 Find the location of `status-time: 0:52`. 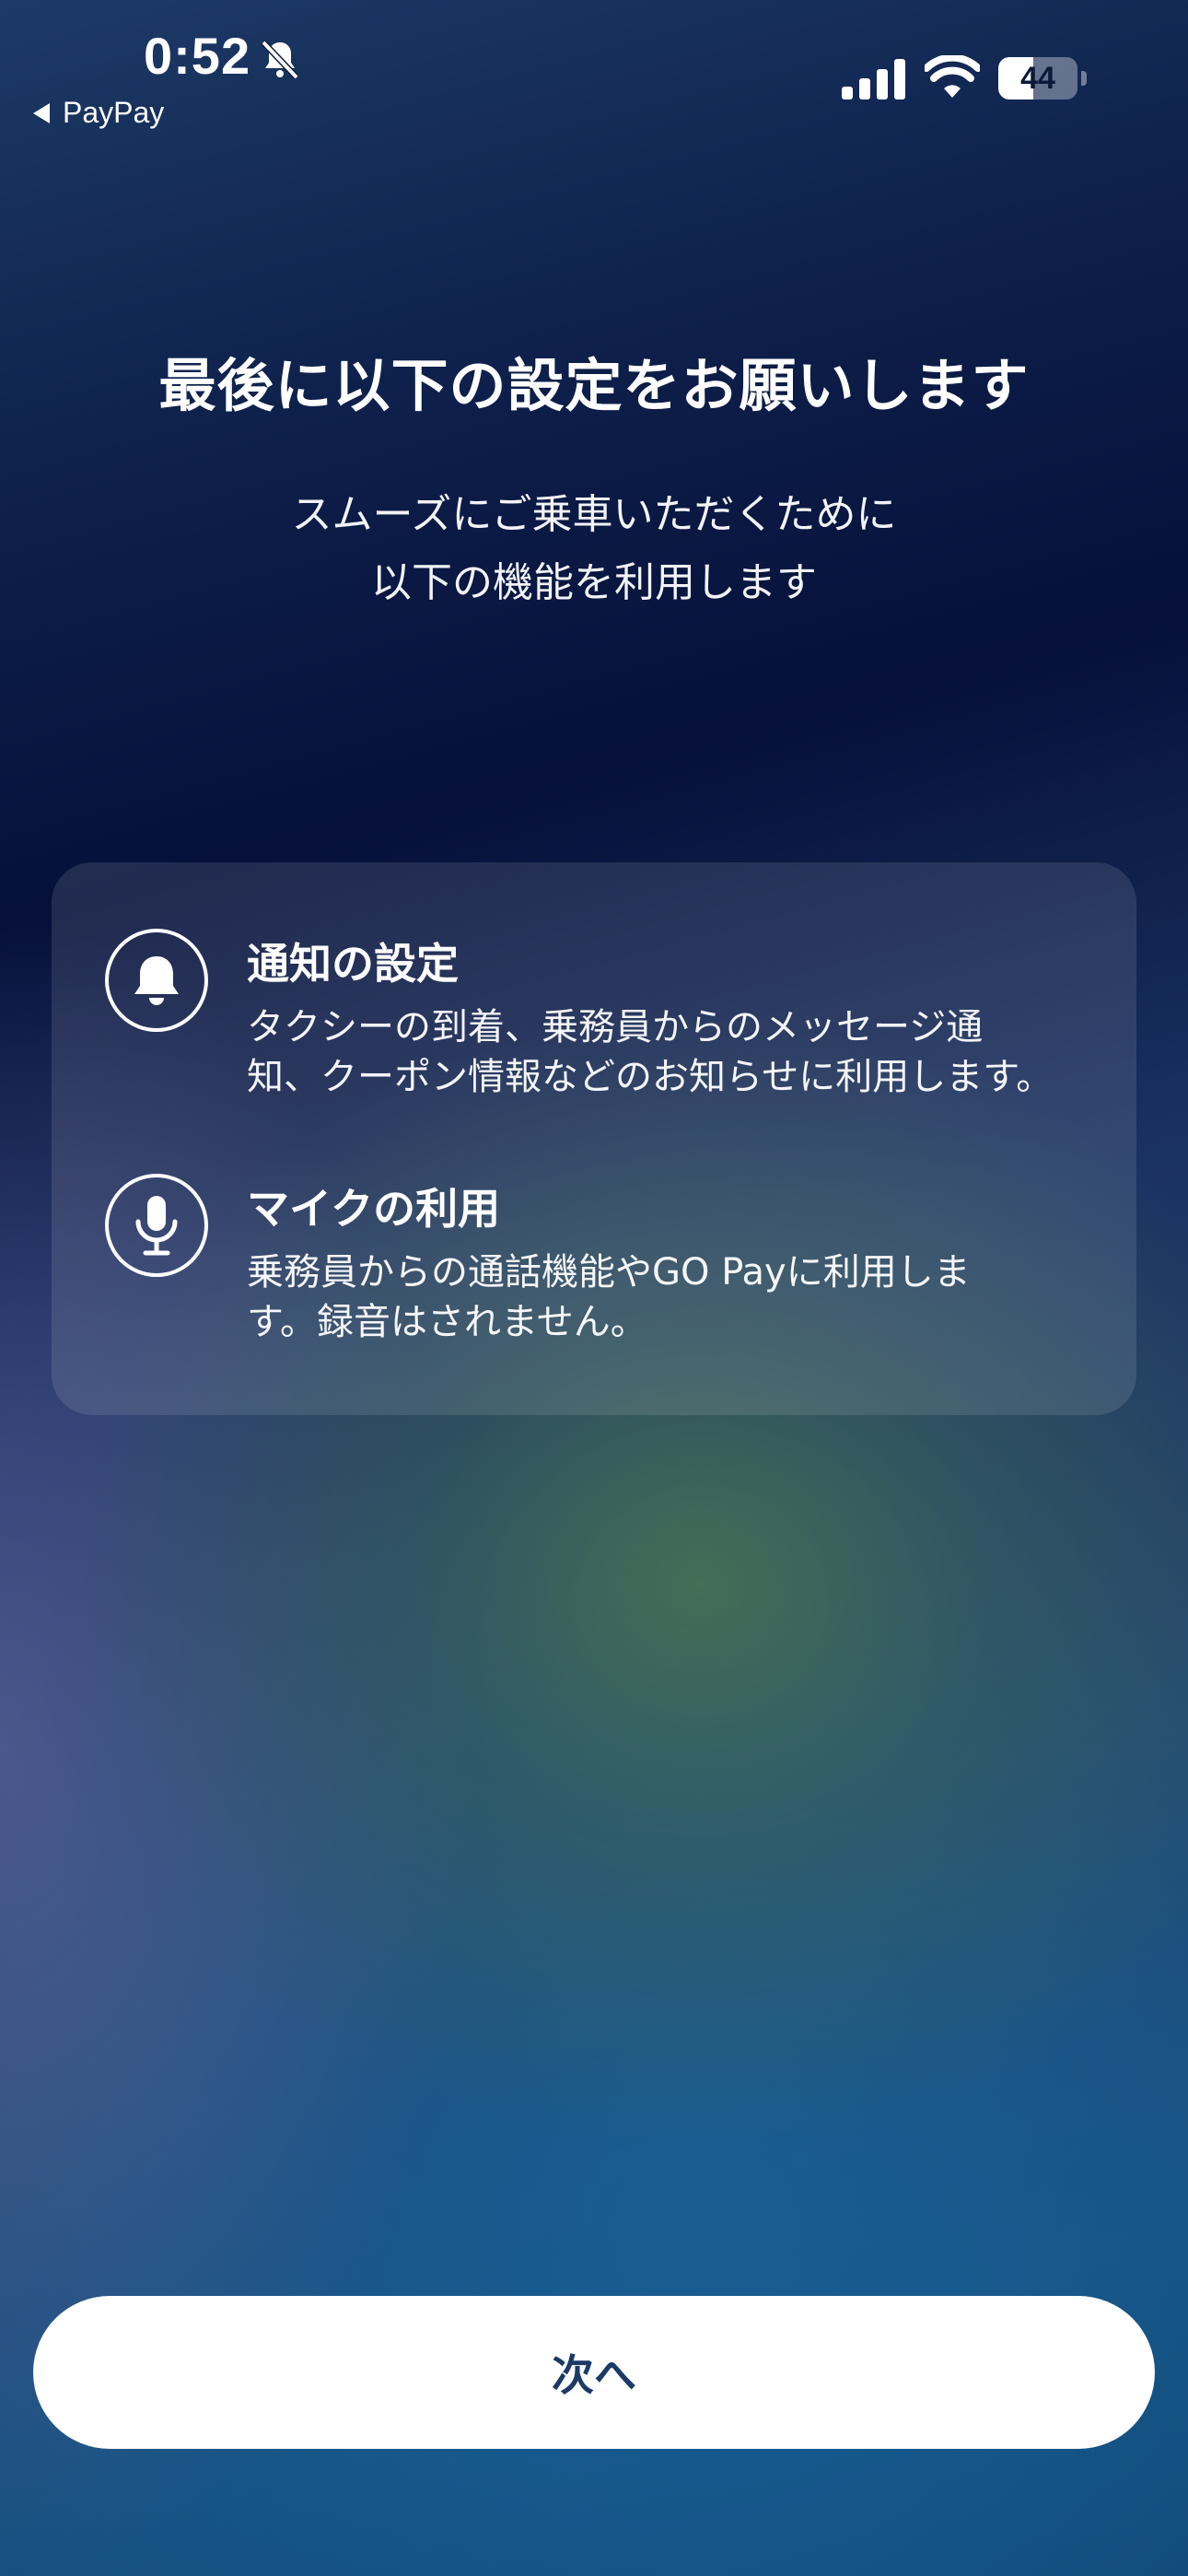

status-time: 0:52 is located at coordinates (197, 56).